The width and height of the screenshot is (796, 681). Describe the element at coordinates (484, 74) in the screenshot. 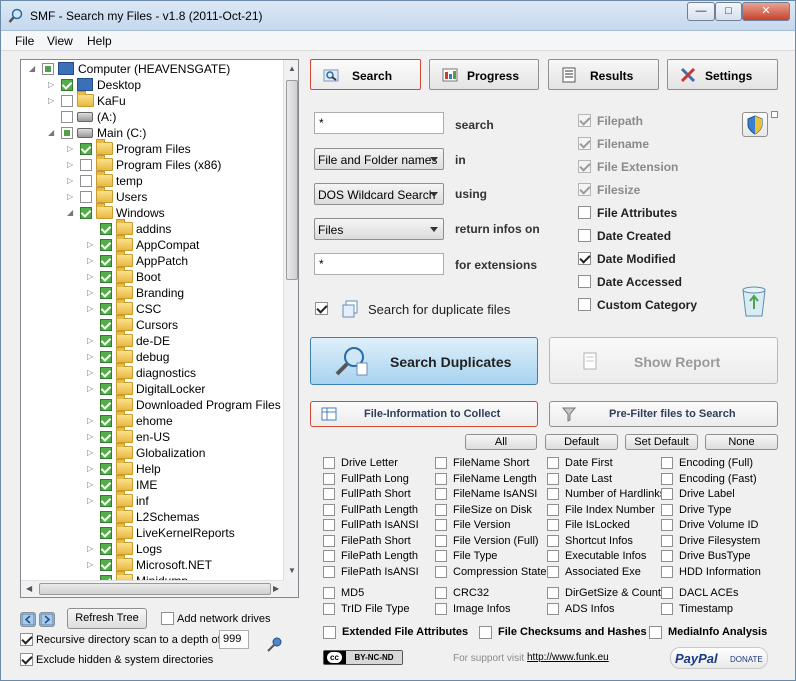

I see `tab-progress: Progress` at that location.